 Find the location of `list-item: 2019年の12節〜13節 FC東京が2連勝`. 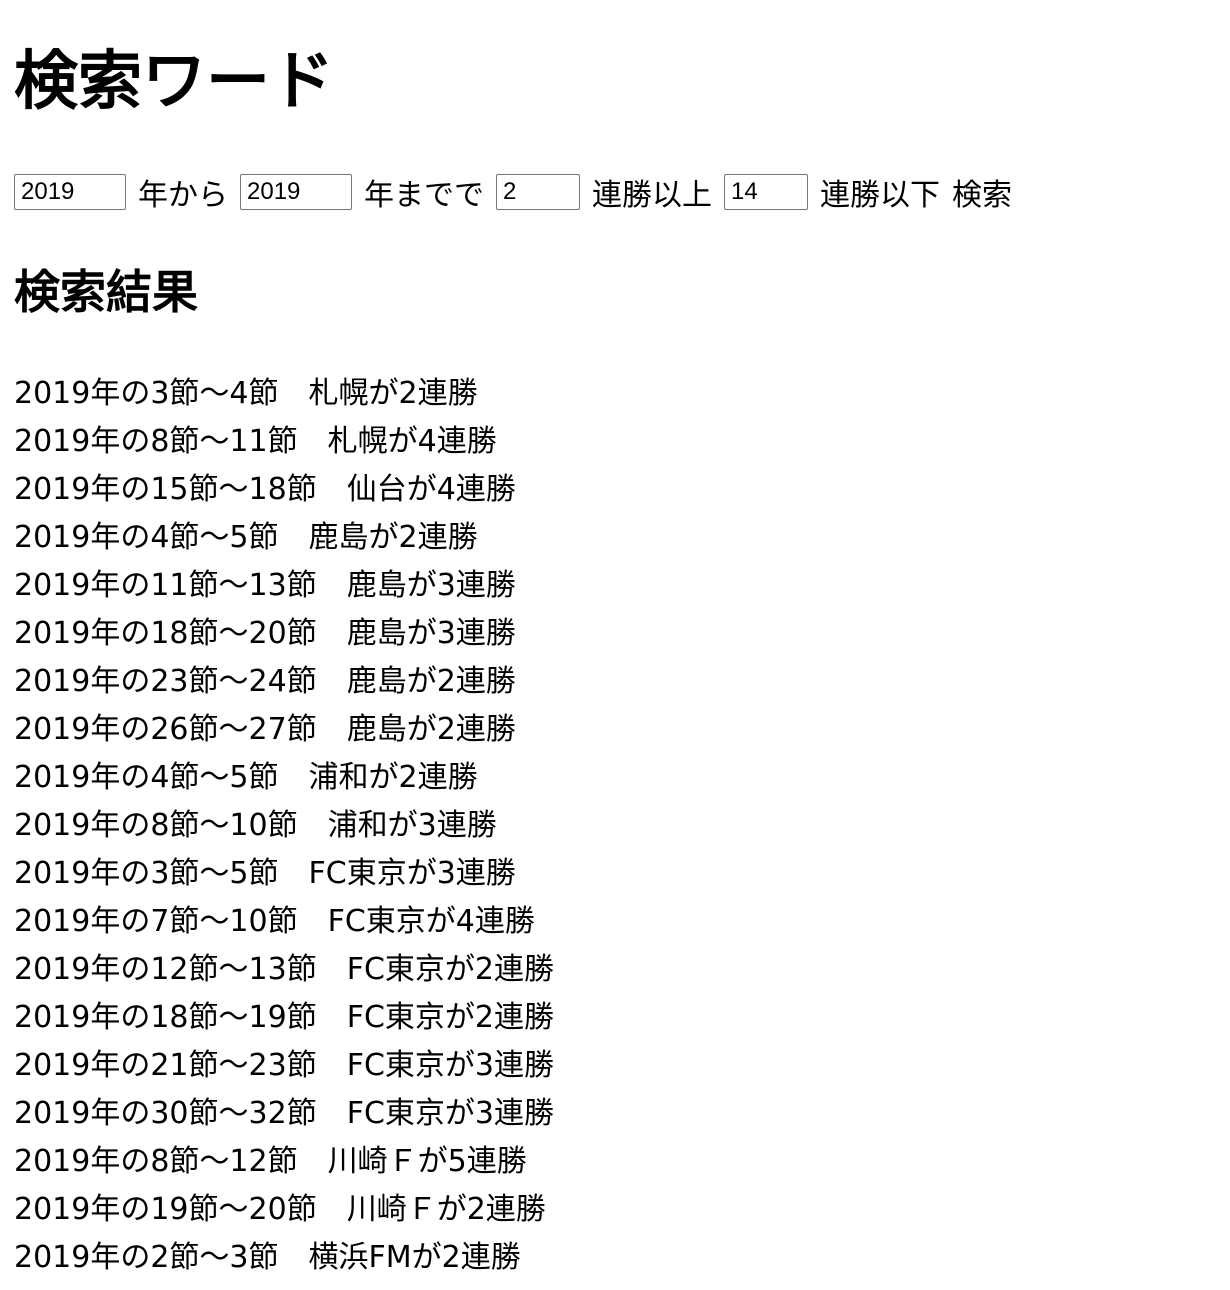

list-item: 2019年の12節〜13節 FC東京が2連勝 is located at coordinates (284, 969).